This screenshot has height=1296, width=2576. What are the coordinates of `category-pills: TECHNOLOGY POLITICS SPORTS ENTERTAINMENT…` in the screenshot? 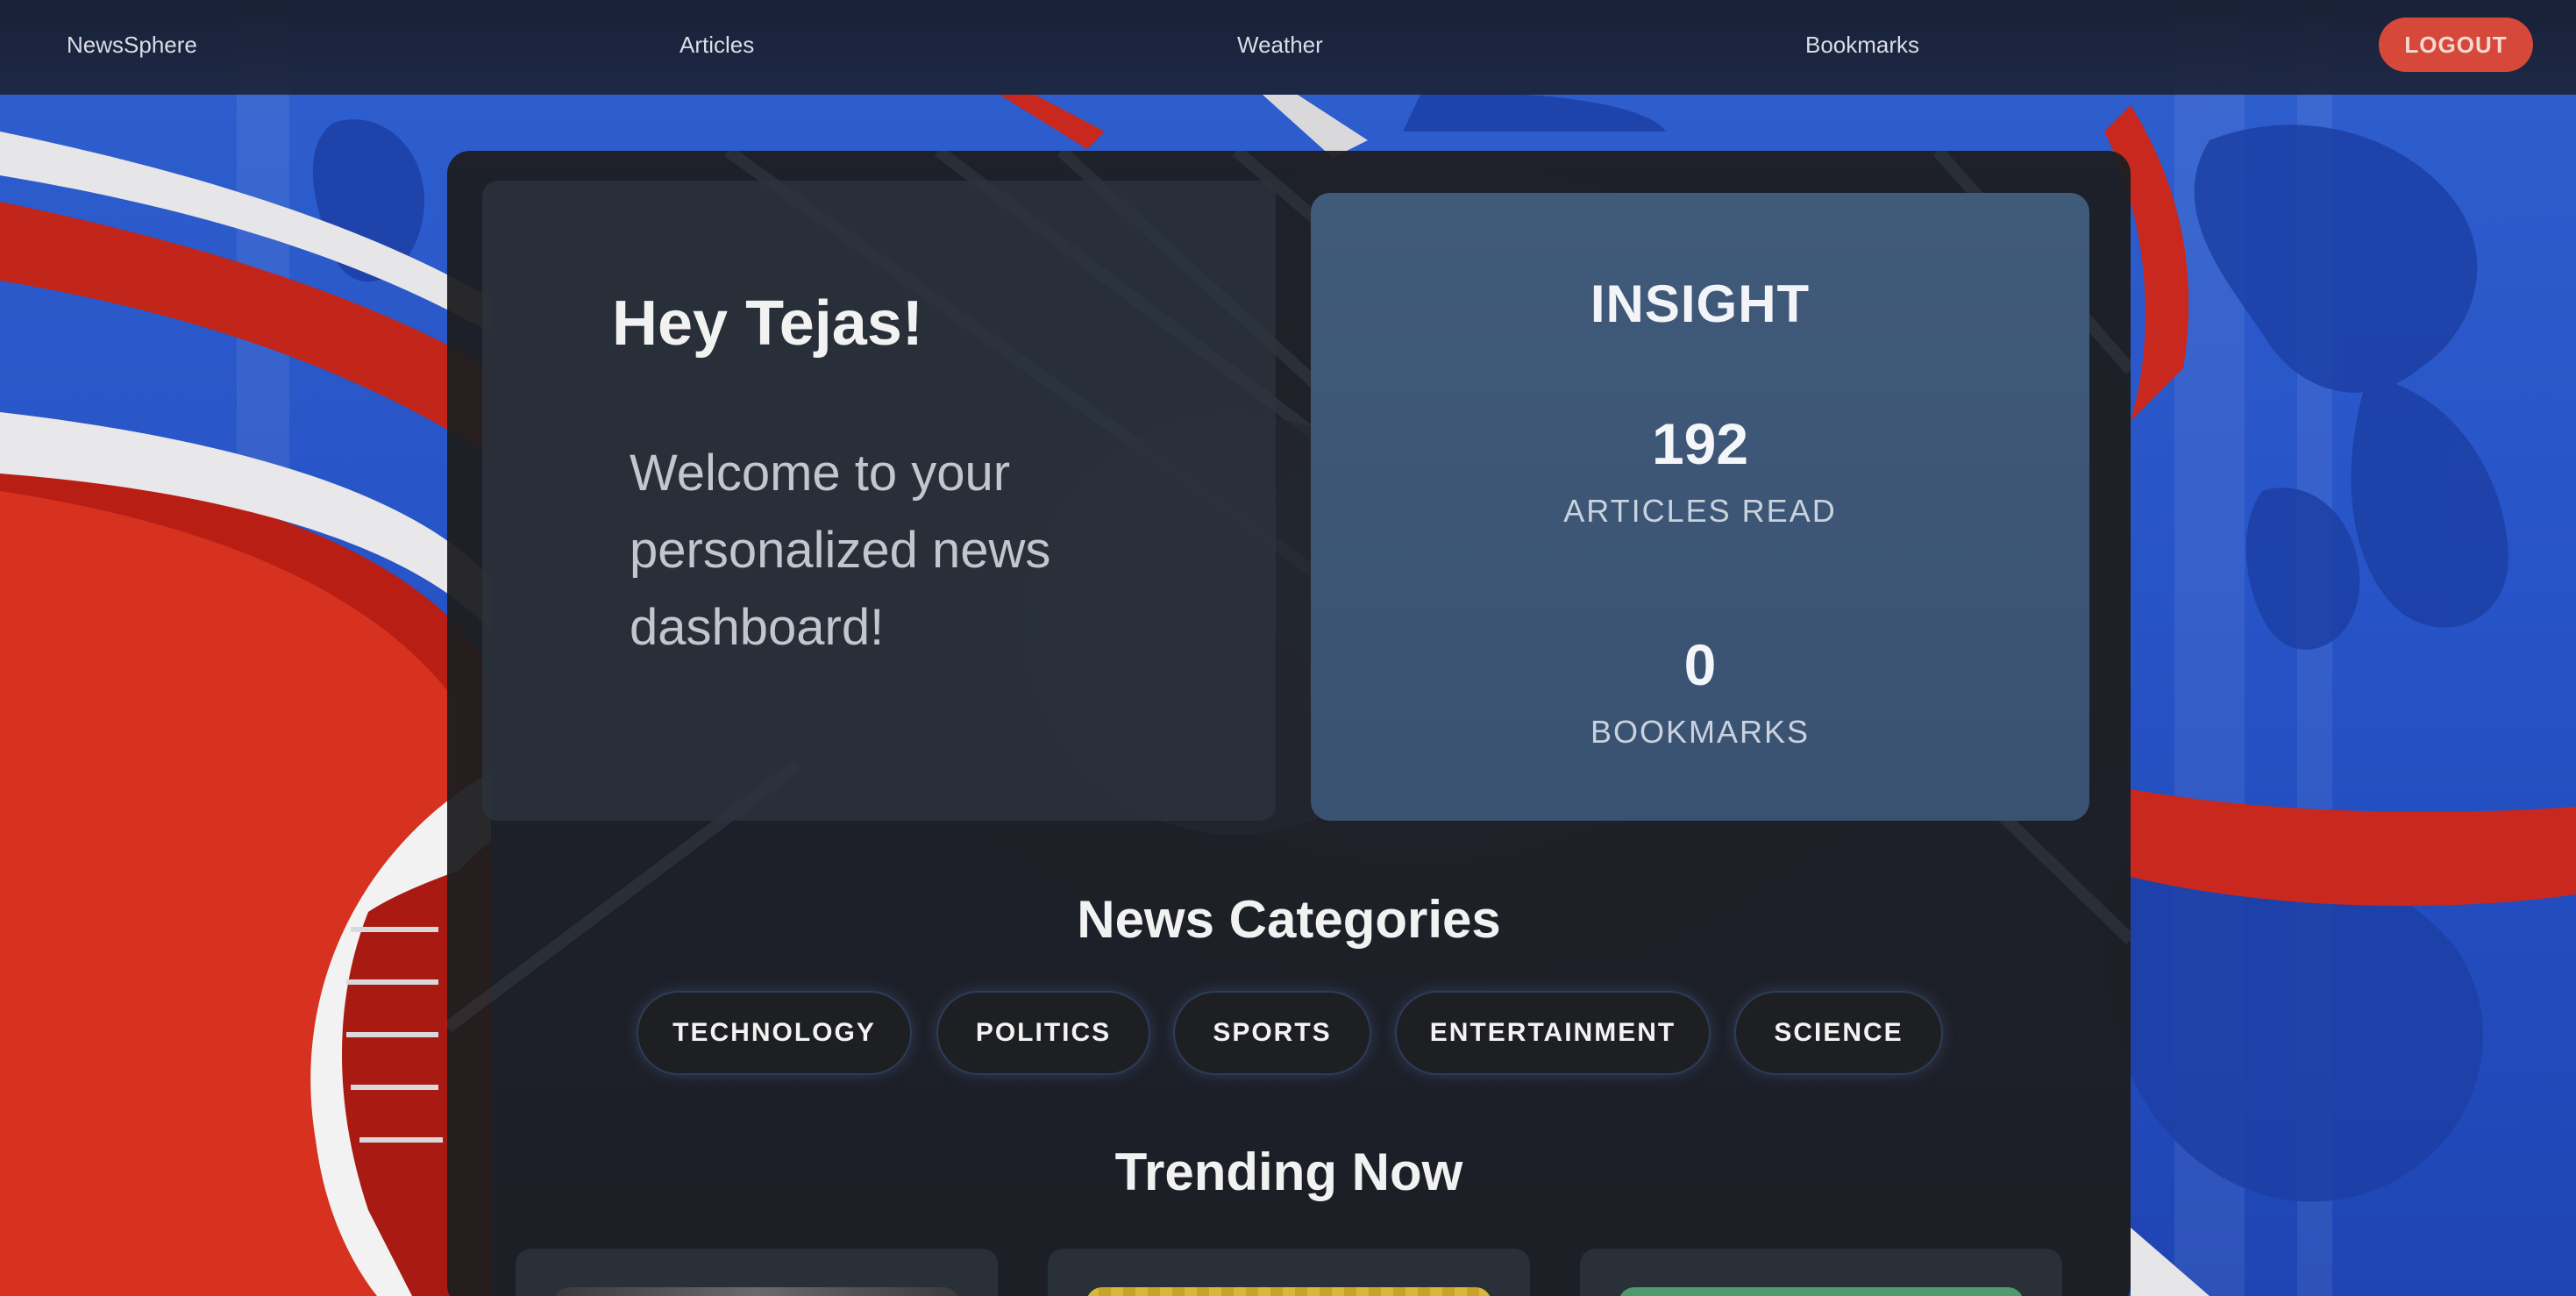 It's located at (1289, 1033).